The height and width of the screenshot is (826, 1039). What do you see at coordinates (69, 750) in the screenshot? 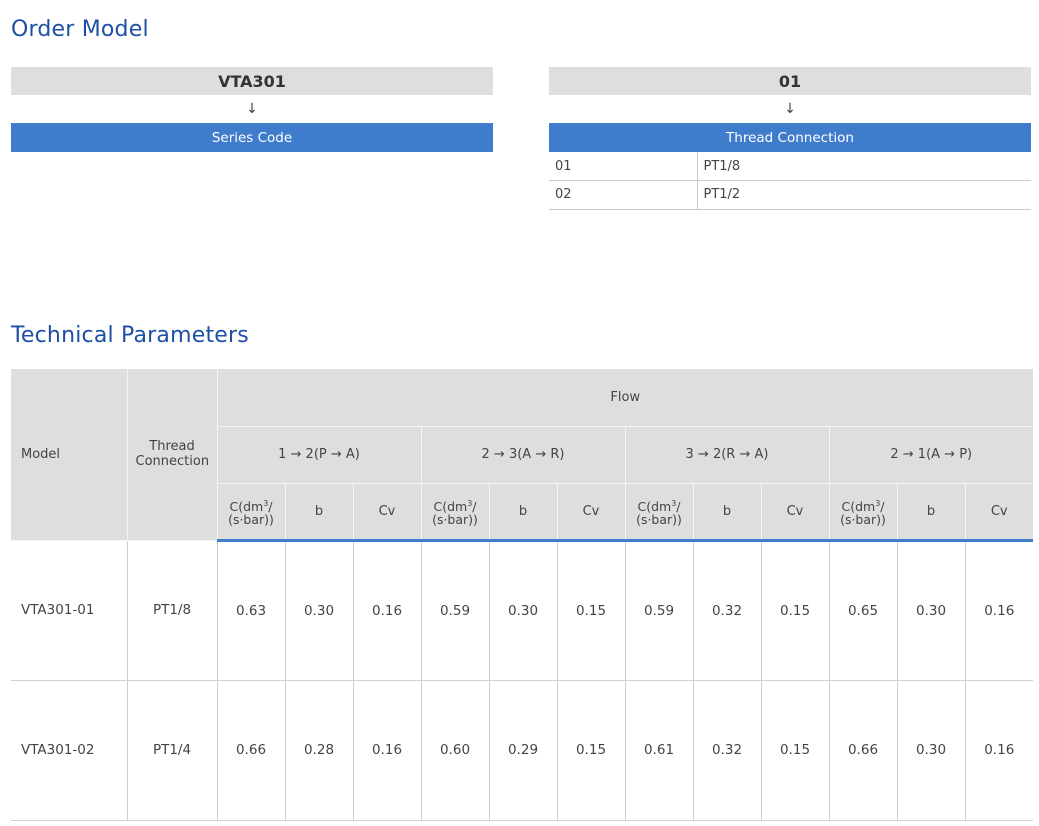
I see `model-cell: VTA301-02` at bounding box center [69, 750].